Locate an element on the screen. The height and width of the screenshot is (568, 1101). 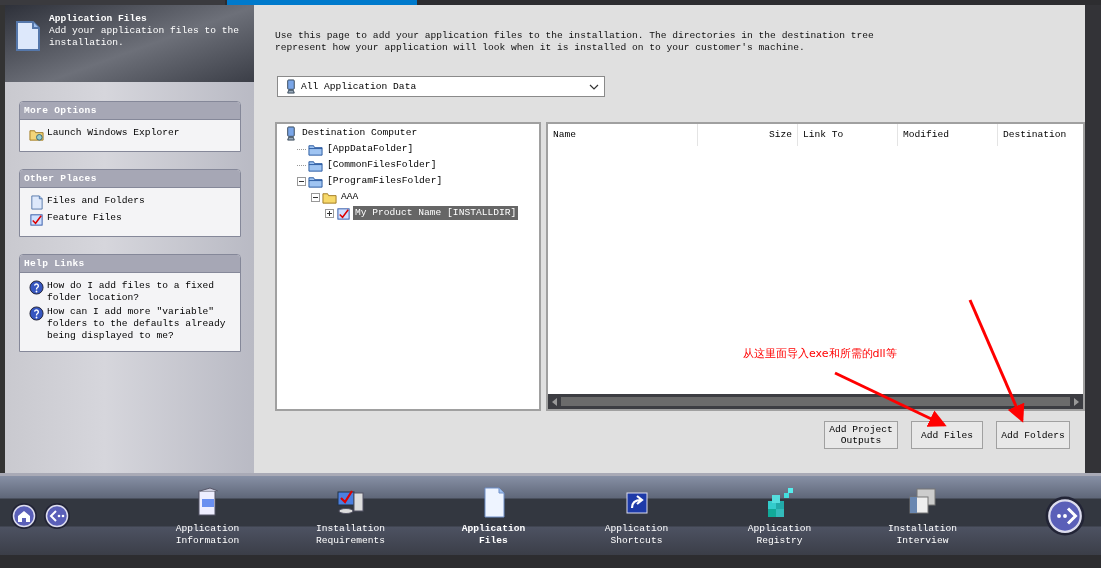
tree-item: [AppDataFolder] is located at coordinates (370, 149).